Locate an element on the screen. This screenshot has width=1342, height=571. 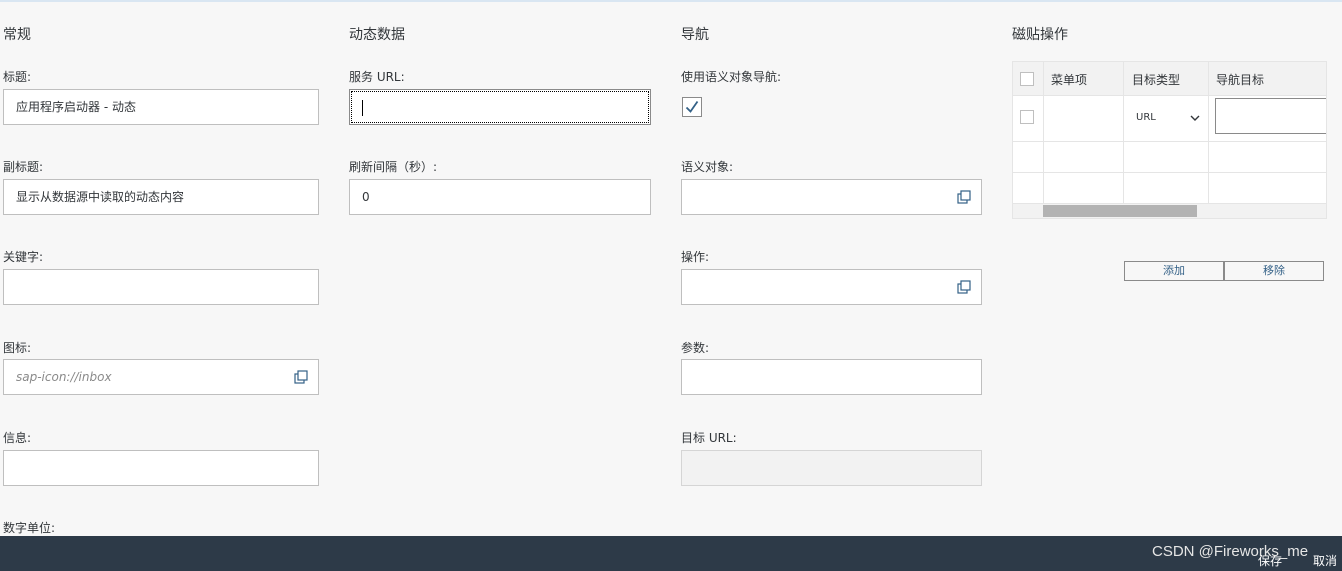
params-label: 参数: is located at coordinates (695, 348).